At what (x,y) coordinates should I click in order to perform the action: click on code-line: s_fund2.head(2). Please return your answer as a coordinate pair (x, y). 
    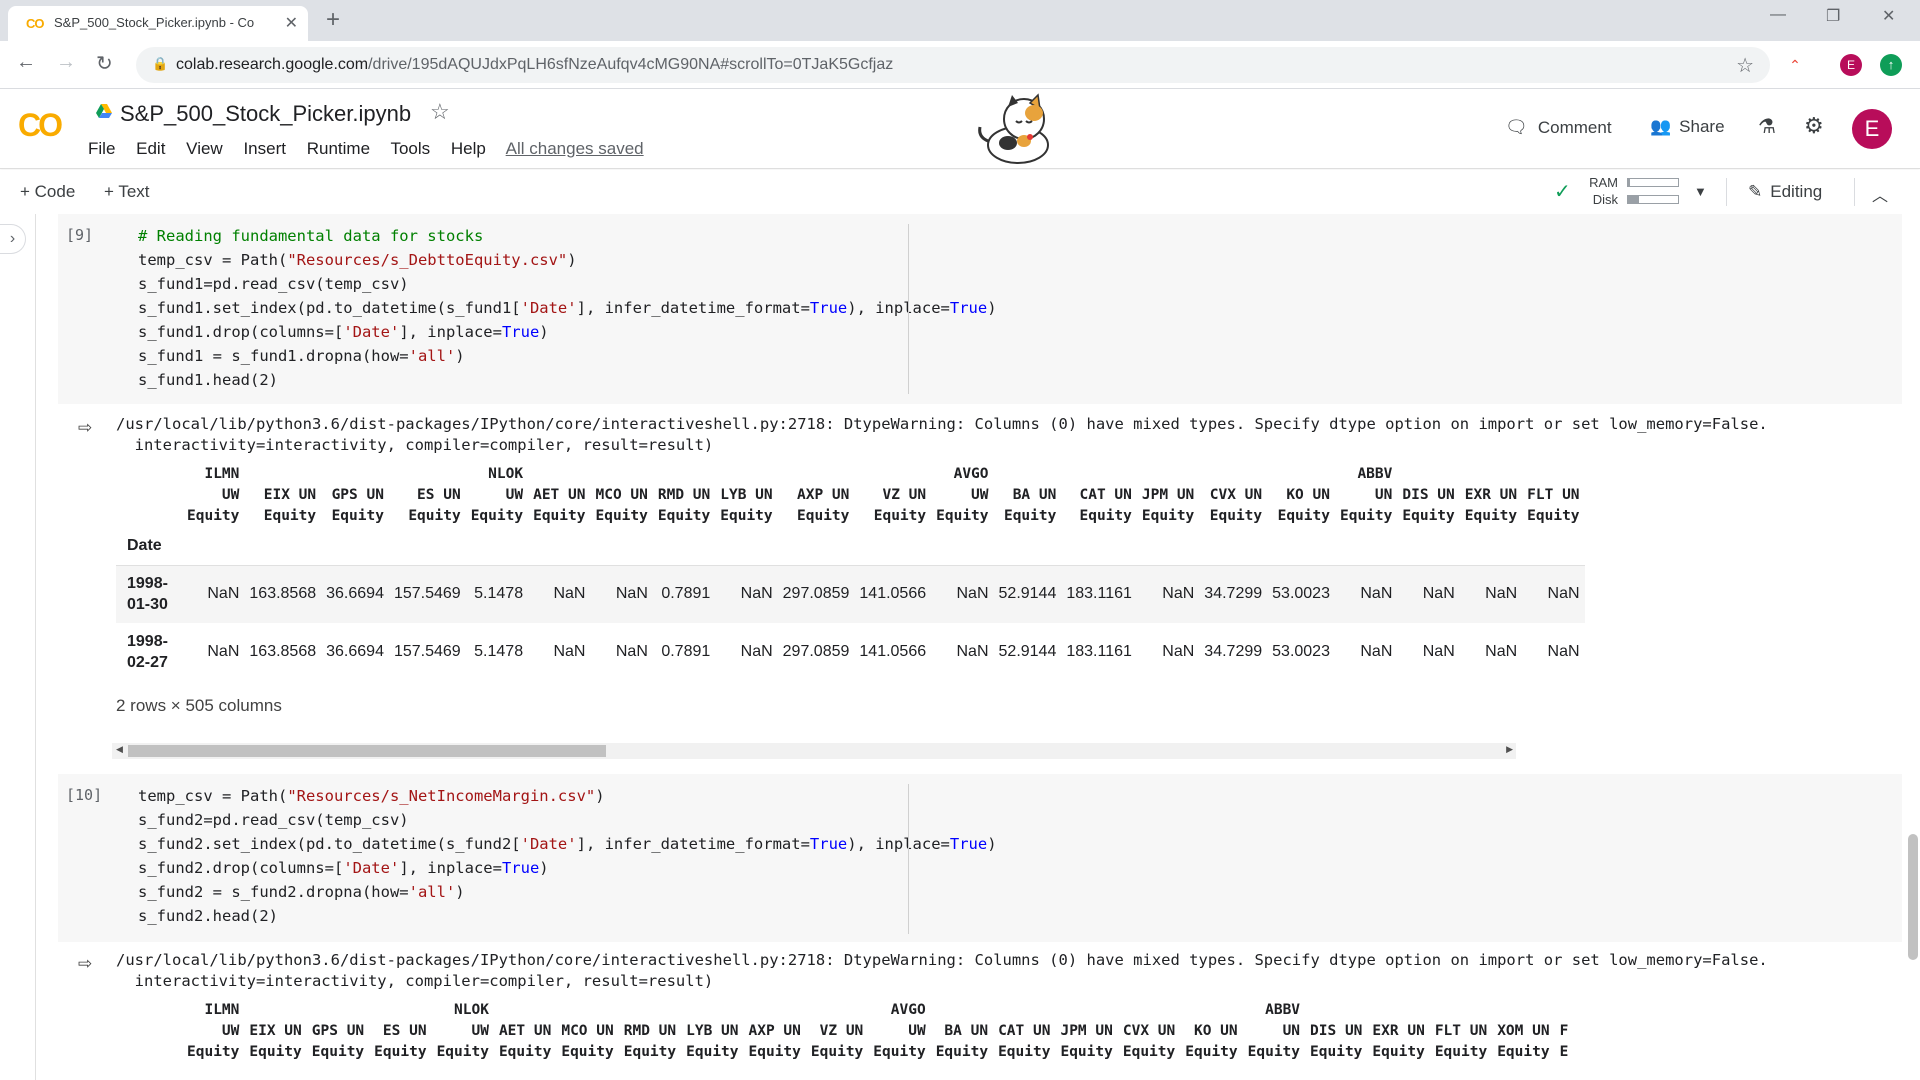
    Looking at the image, I should click on (208, 916).